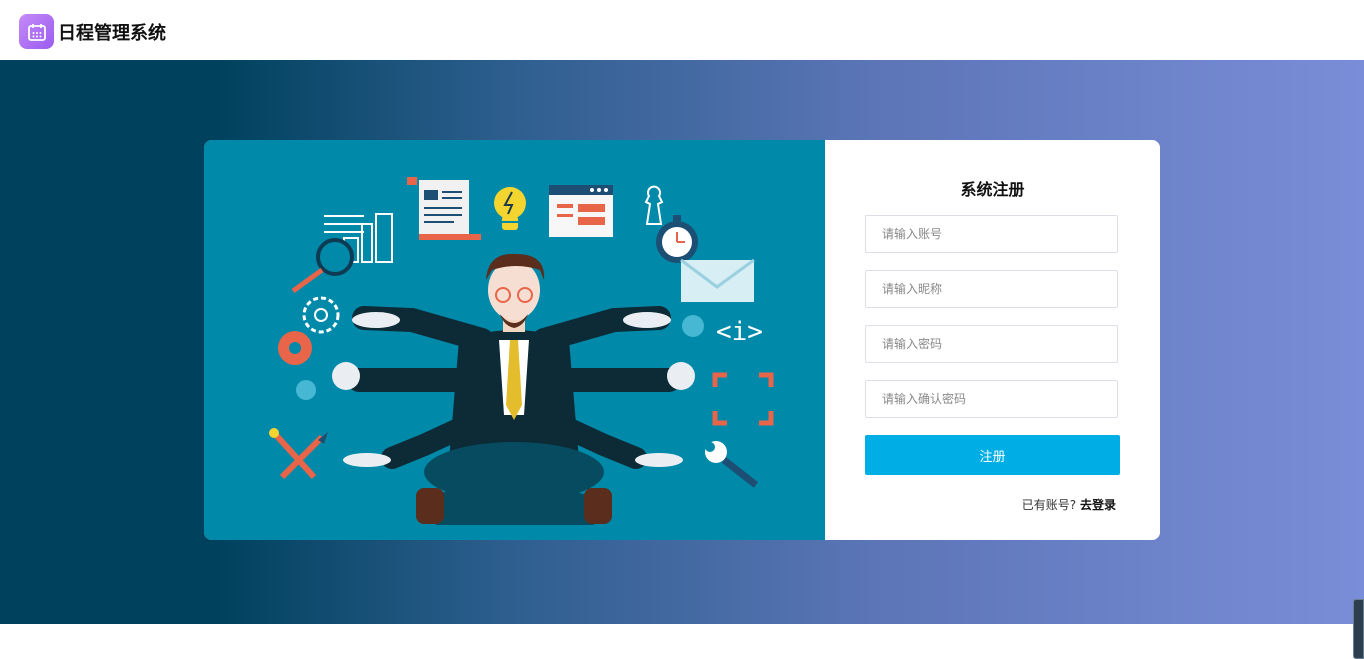 This screenshot has height=659, width=1364. I want to click on password-input, so click(991, 344).